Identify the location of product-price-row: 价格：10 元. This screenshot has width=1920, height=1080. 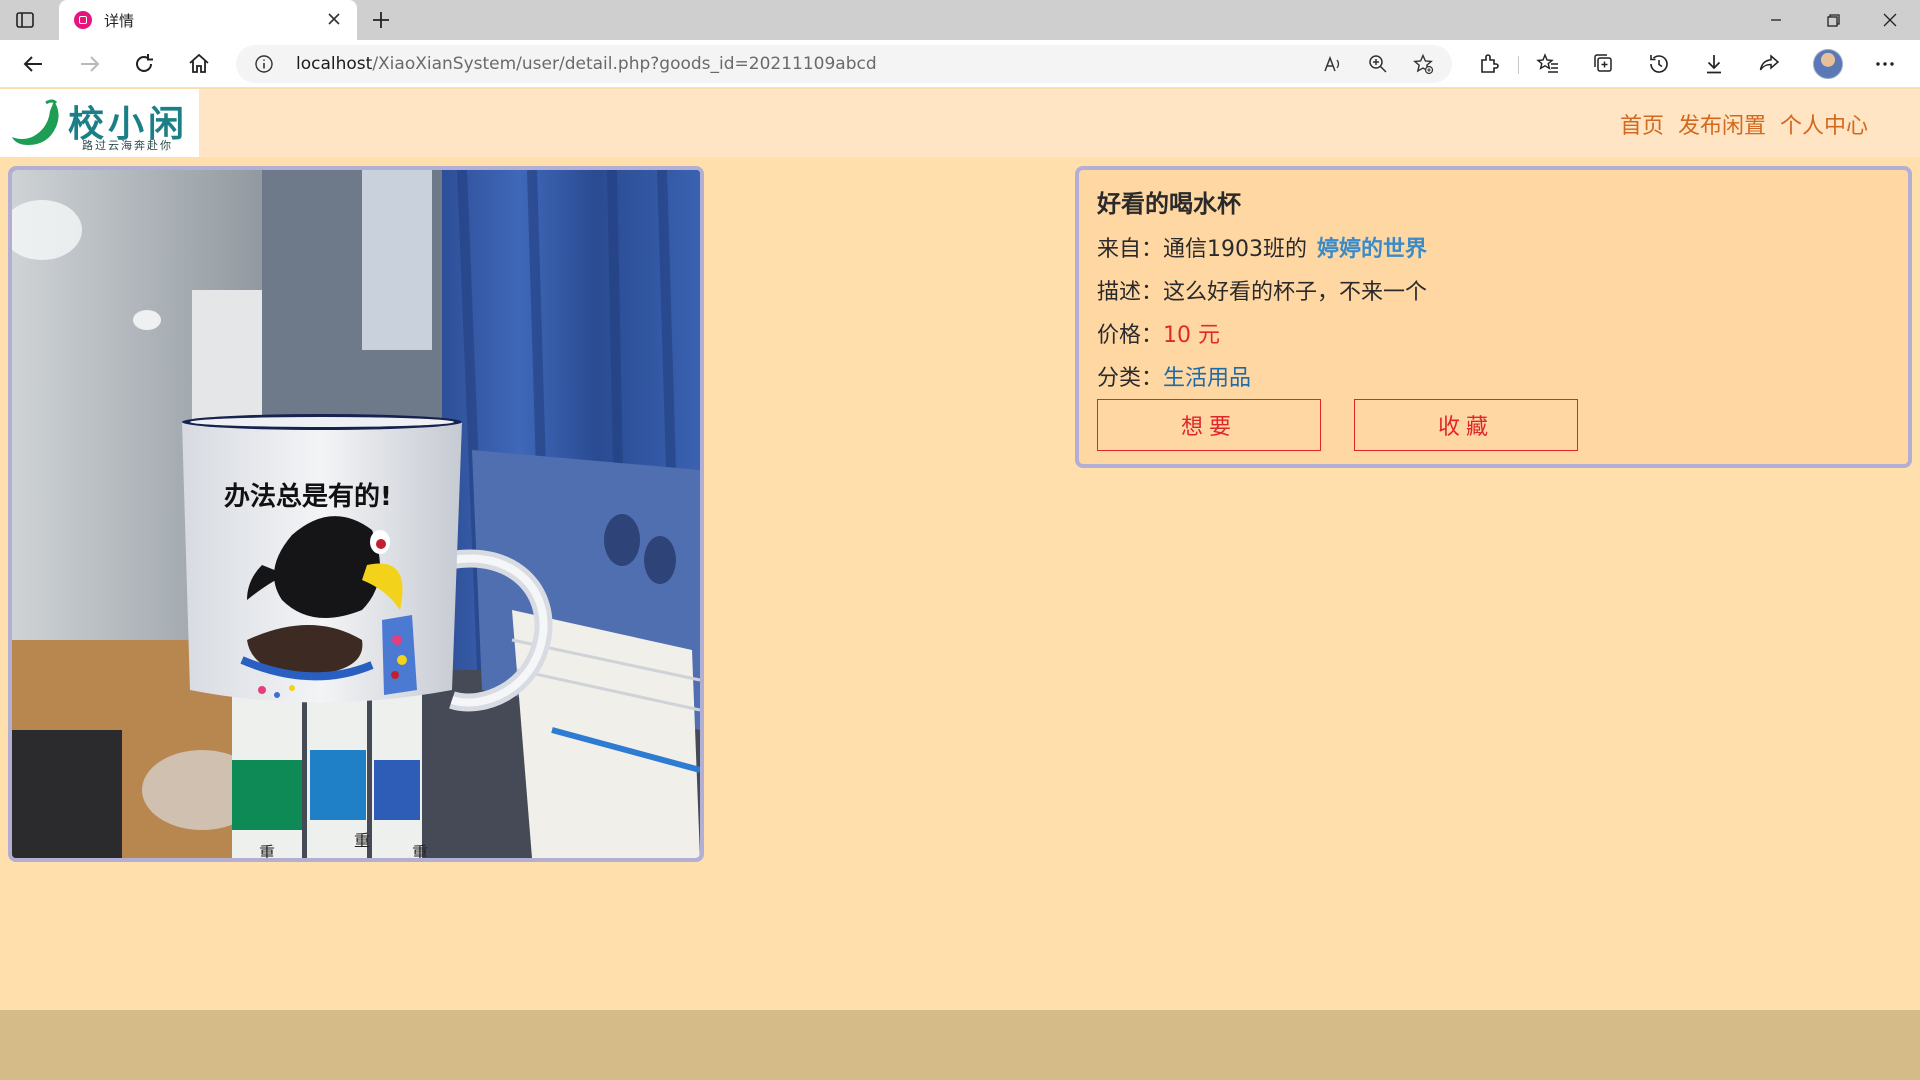
(1158, 333).